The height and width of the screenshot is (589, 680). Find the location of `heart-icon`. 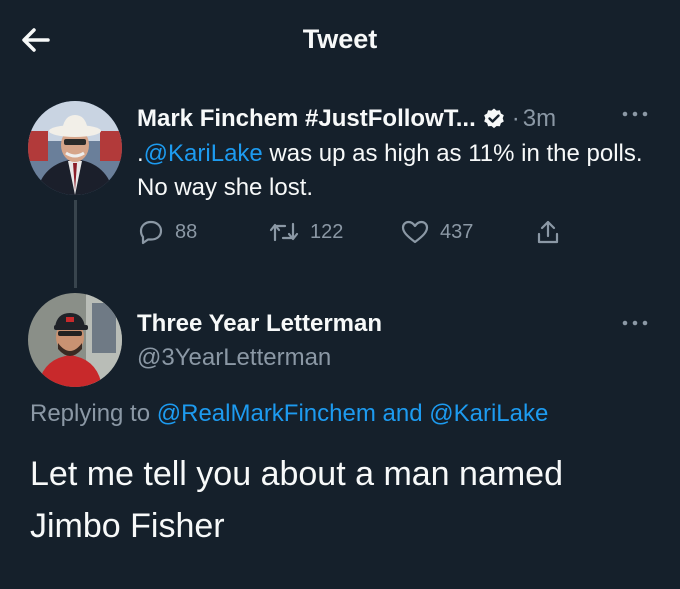

heart-icon is located at coordinates (415, 232).